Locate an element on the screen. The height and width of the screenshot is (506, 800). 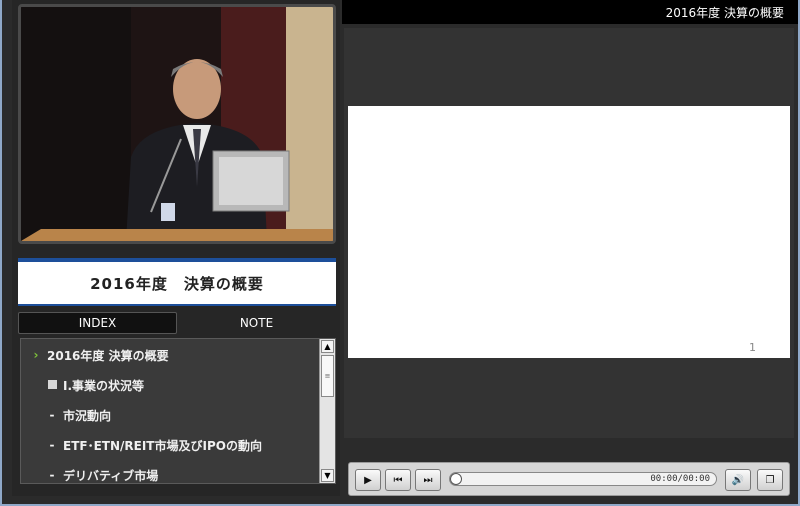
tab-note: NOTE is located at coordinates (256, 323).